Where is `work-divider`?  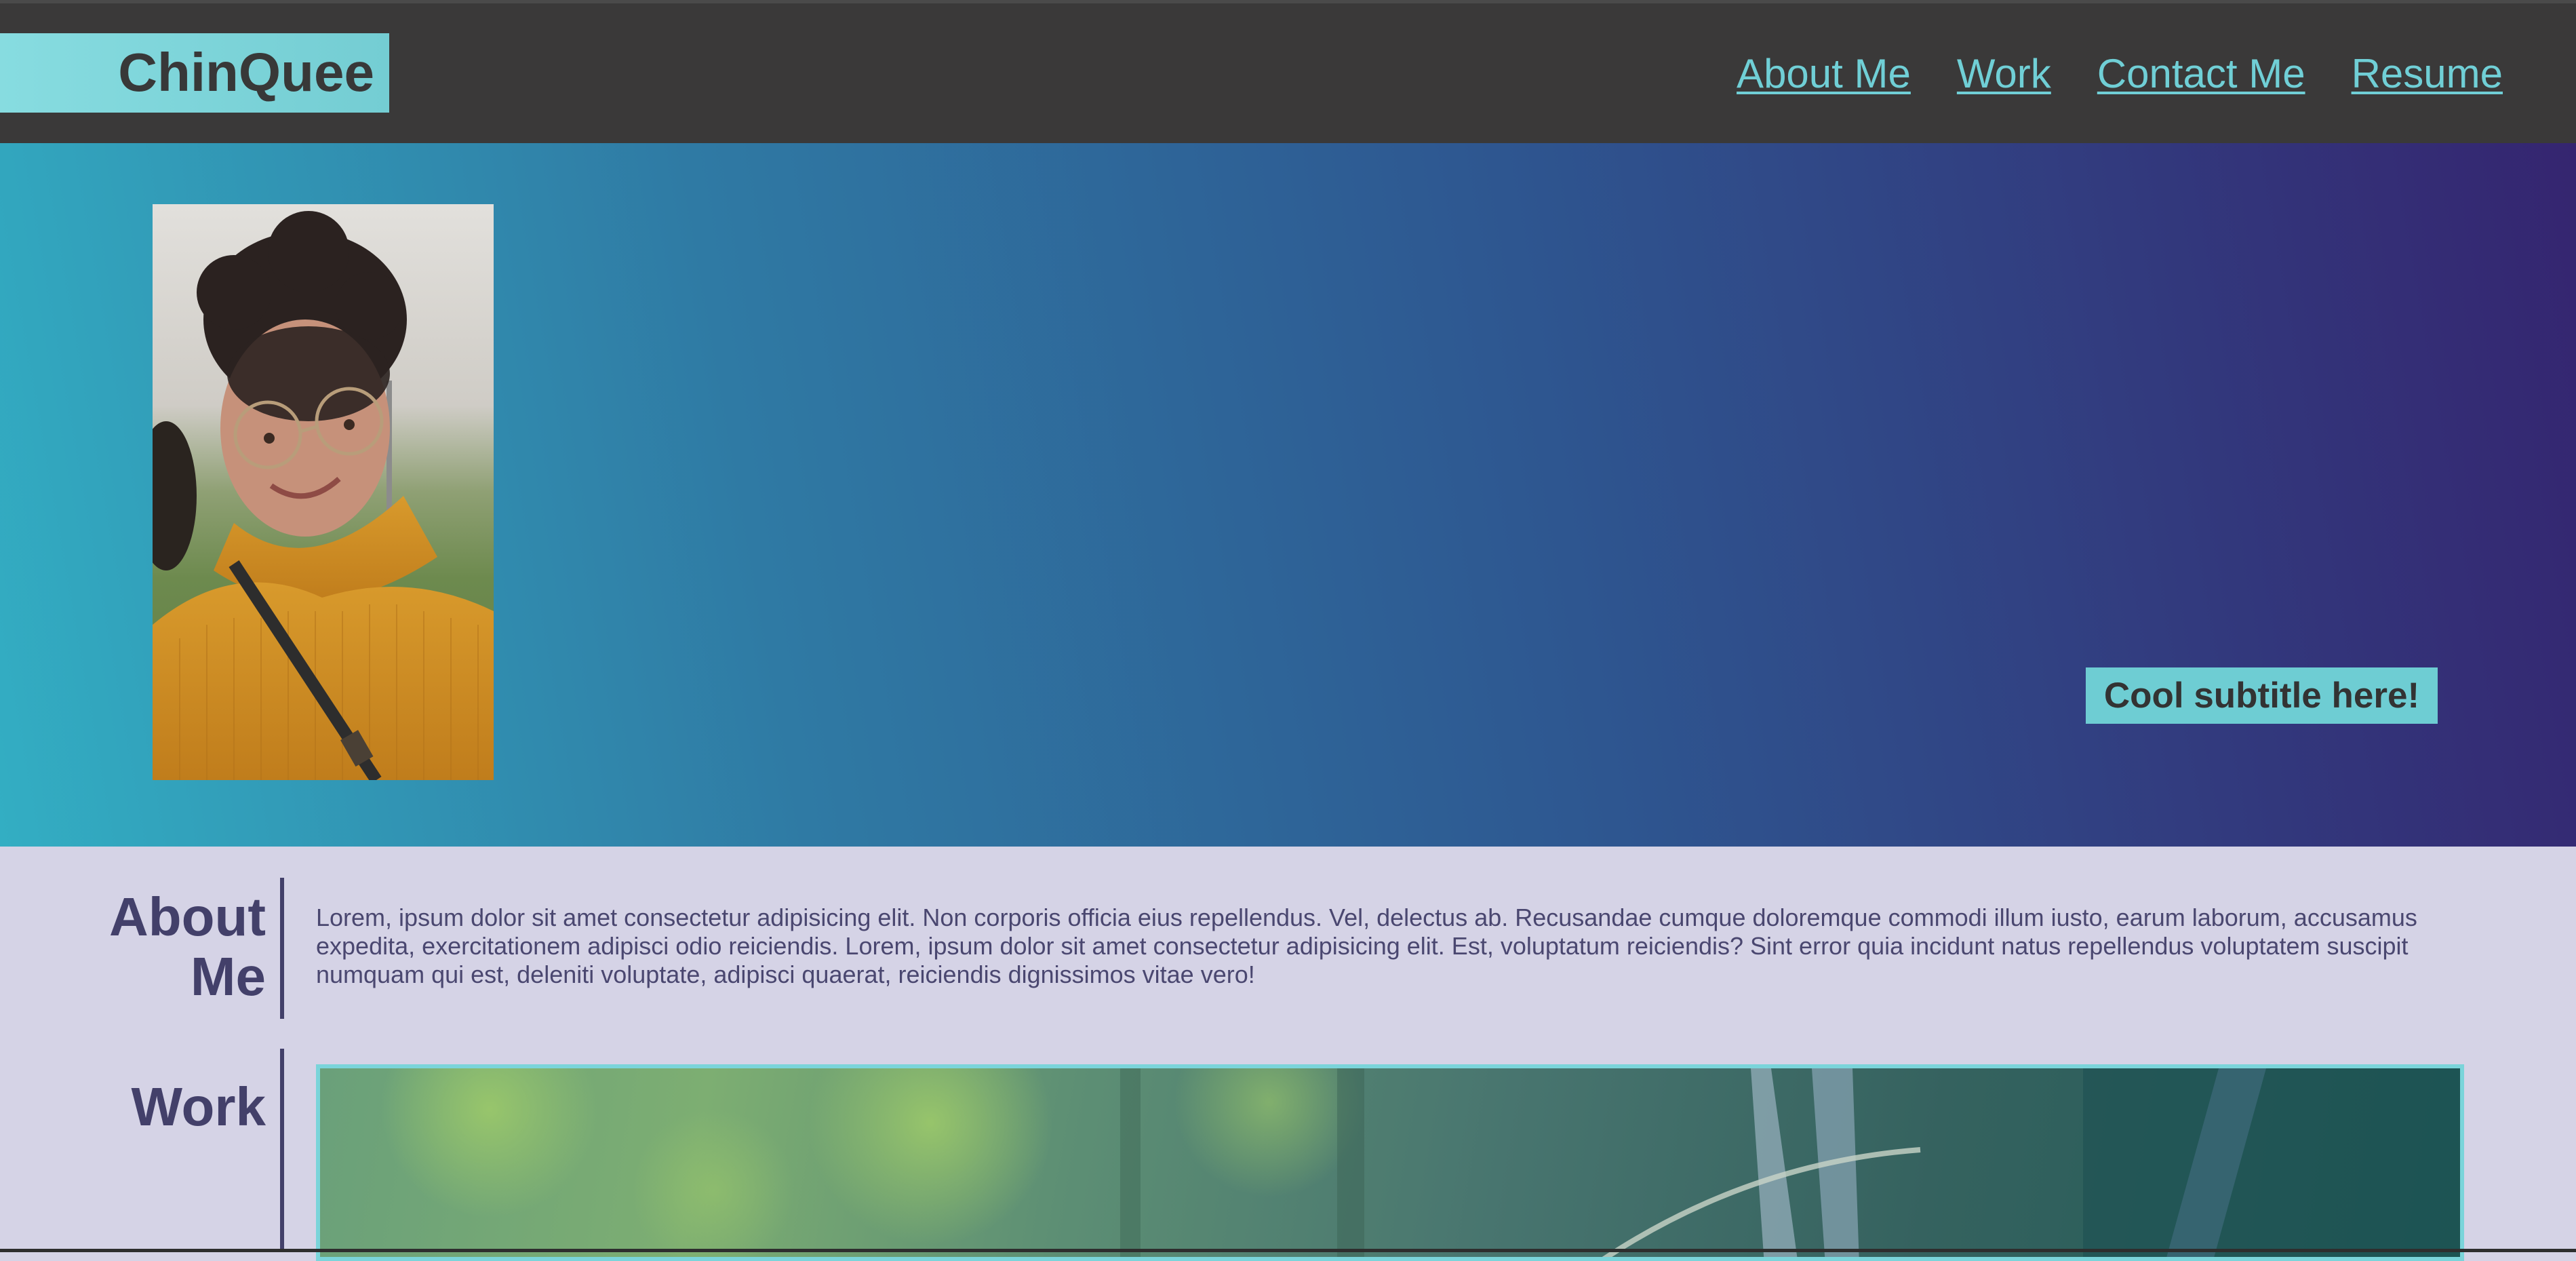 work-divider is located at coordinates (282, 1151).